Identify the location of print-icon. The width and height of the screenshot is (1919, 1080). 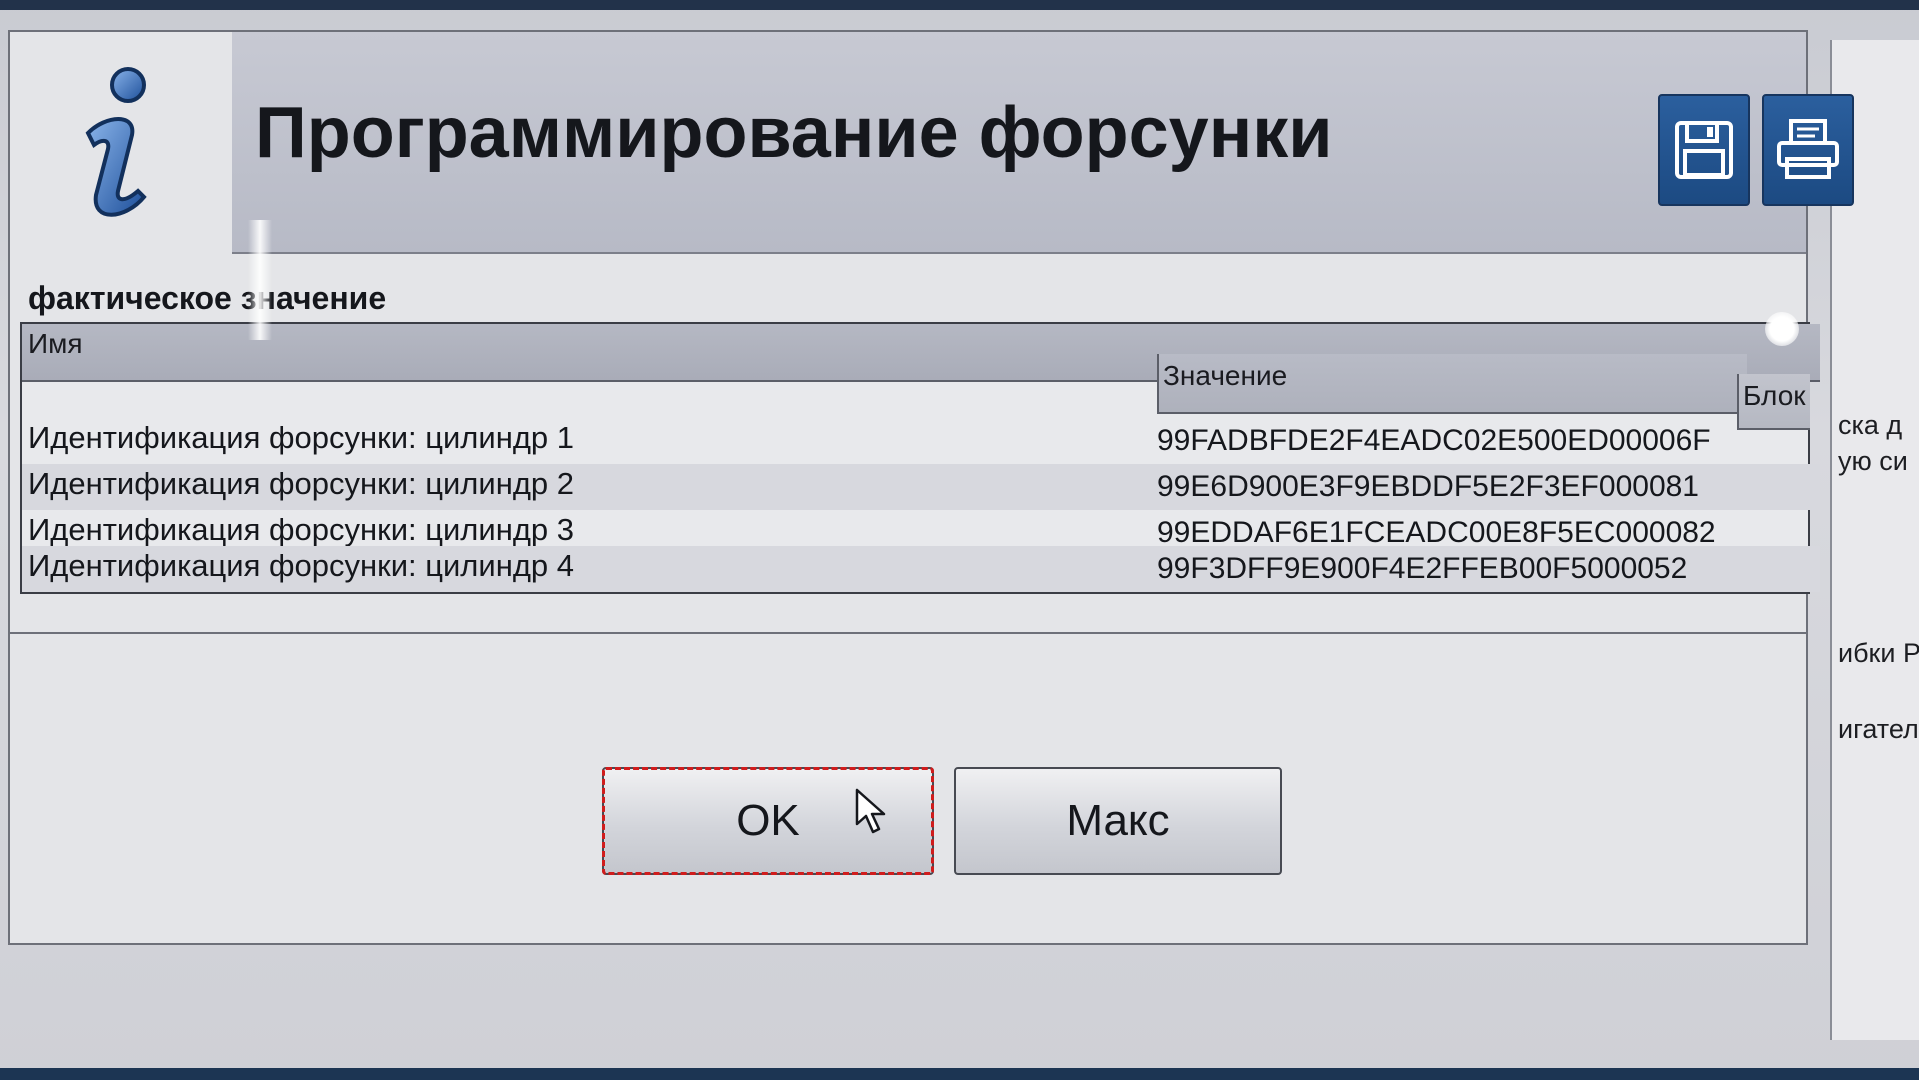
(1808, 149).